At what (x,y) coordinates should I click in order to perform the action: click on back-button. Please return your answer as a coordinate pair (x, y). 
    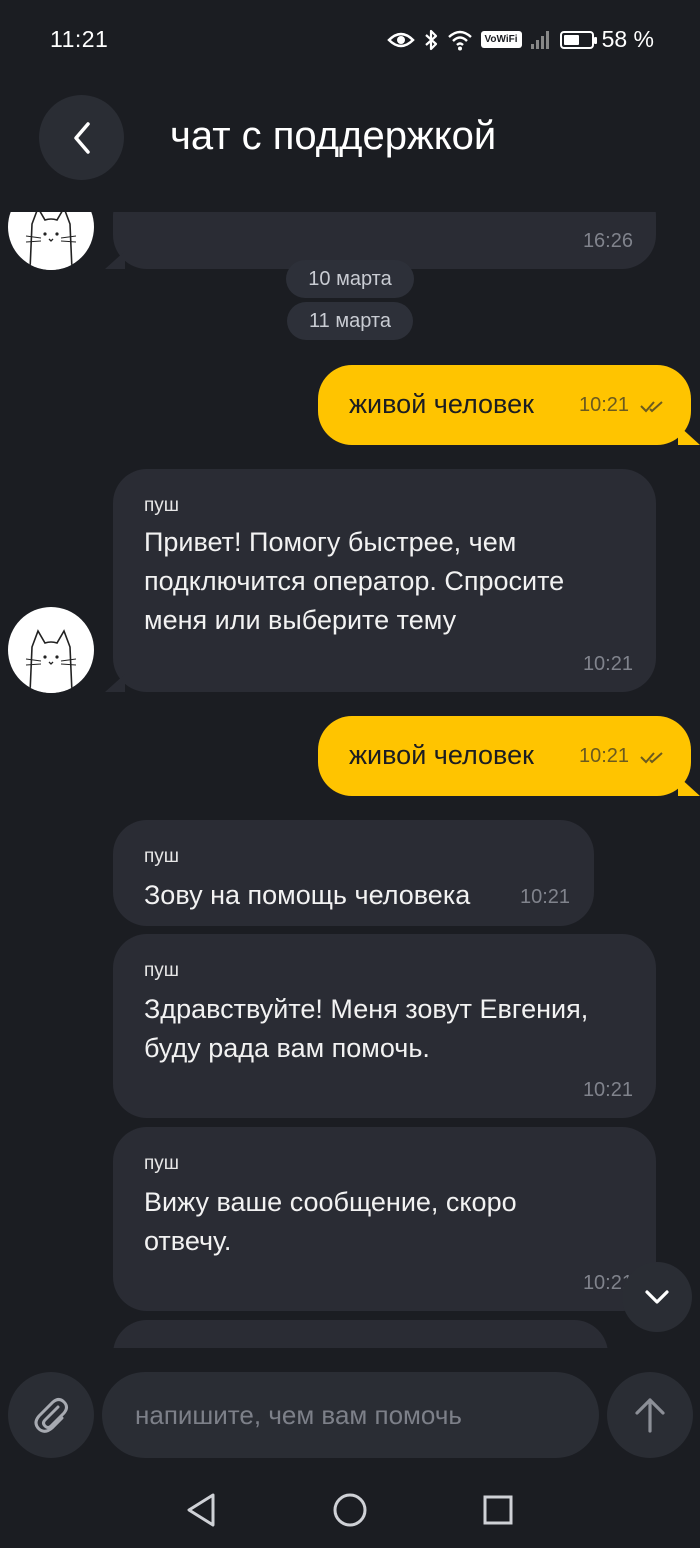
    Looking at the image, I should click on (81, 137).